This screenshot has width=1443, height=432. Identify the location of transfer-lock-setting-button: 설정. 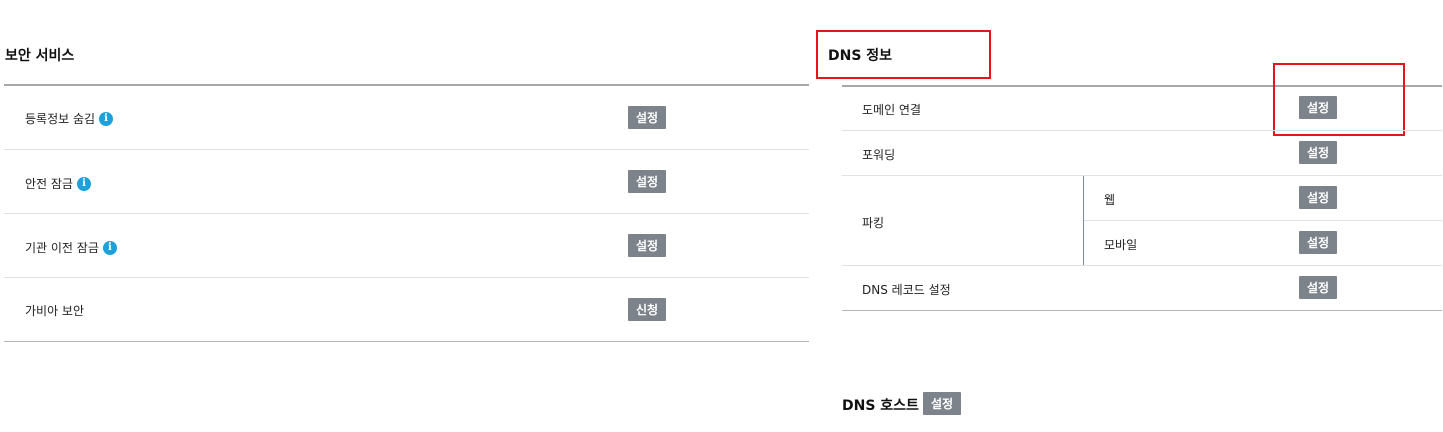
(647, 245).